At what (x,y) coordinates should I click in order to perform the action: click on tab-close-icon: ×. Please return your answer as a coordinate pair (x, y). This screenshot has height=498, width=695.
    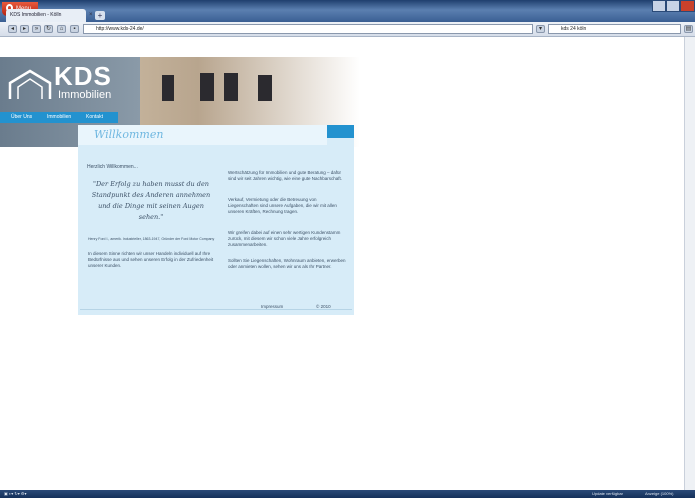
    Looking at the image, I should click on (91, 15).